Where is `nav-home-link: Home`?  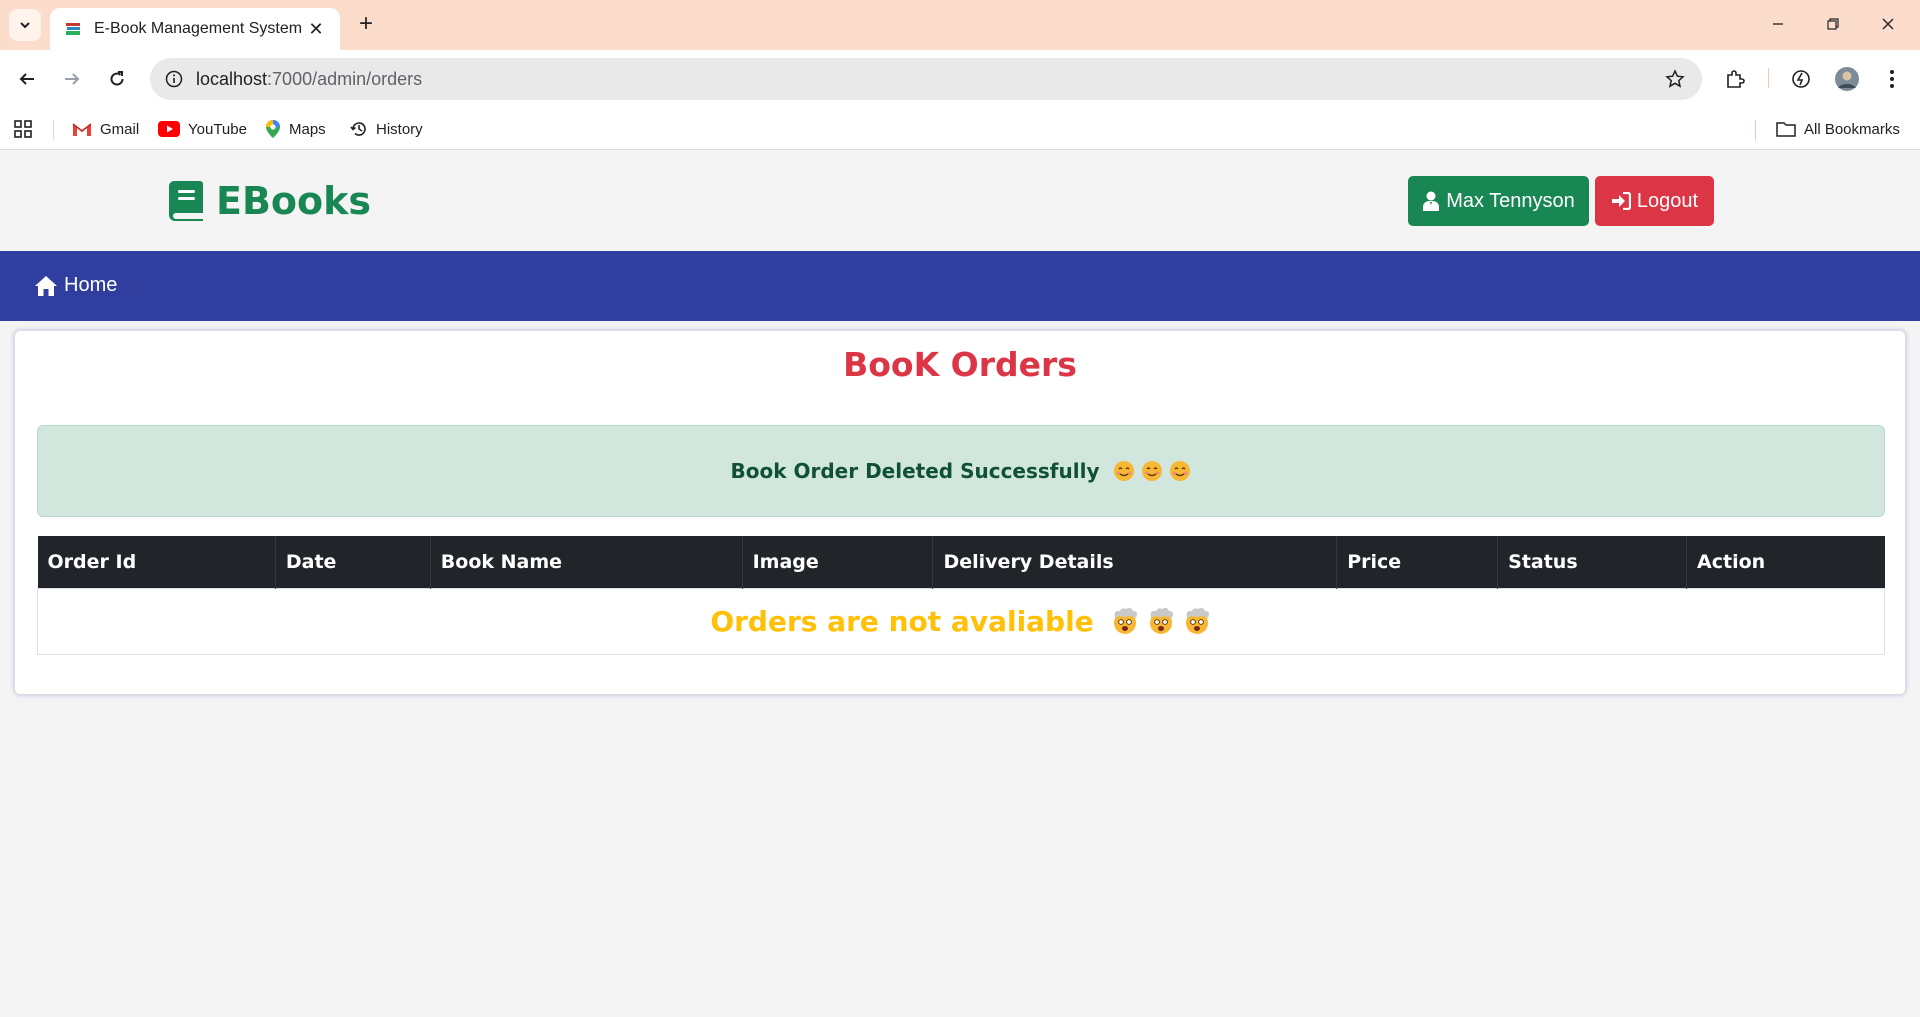
nav-home-link: Home is located at coordinates (75, 285).